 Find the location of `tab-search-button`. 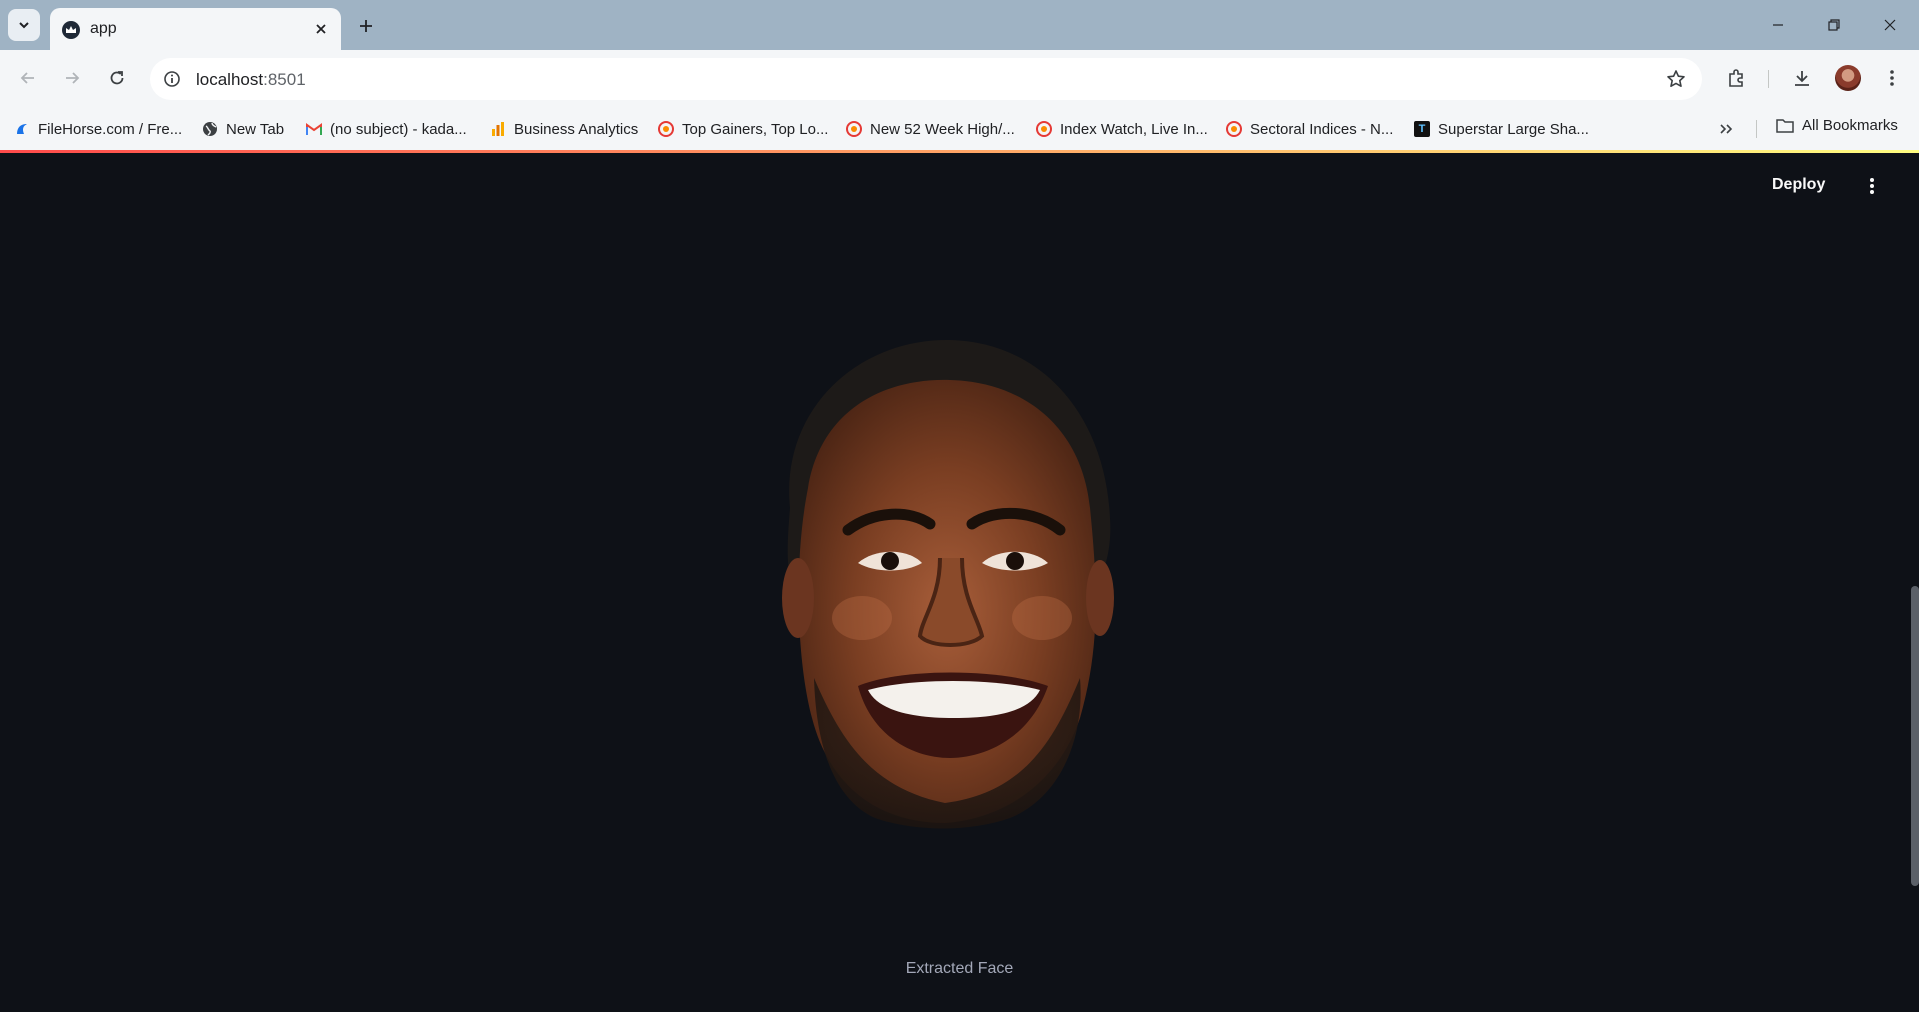

tab-search-button is located at coordinates (24, 25).